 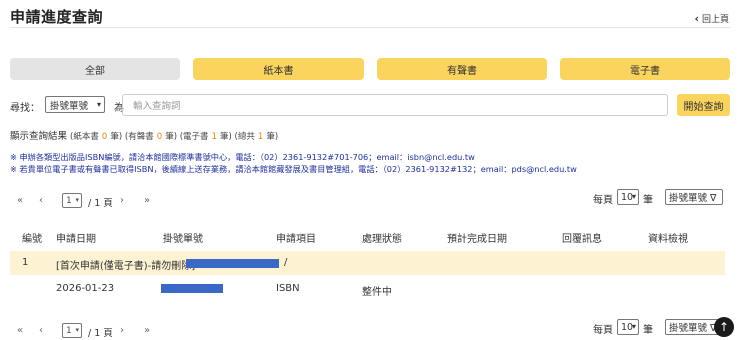 I want to click on summary-suffix: 筆), so click(x=272, y=137).